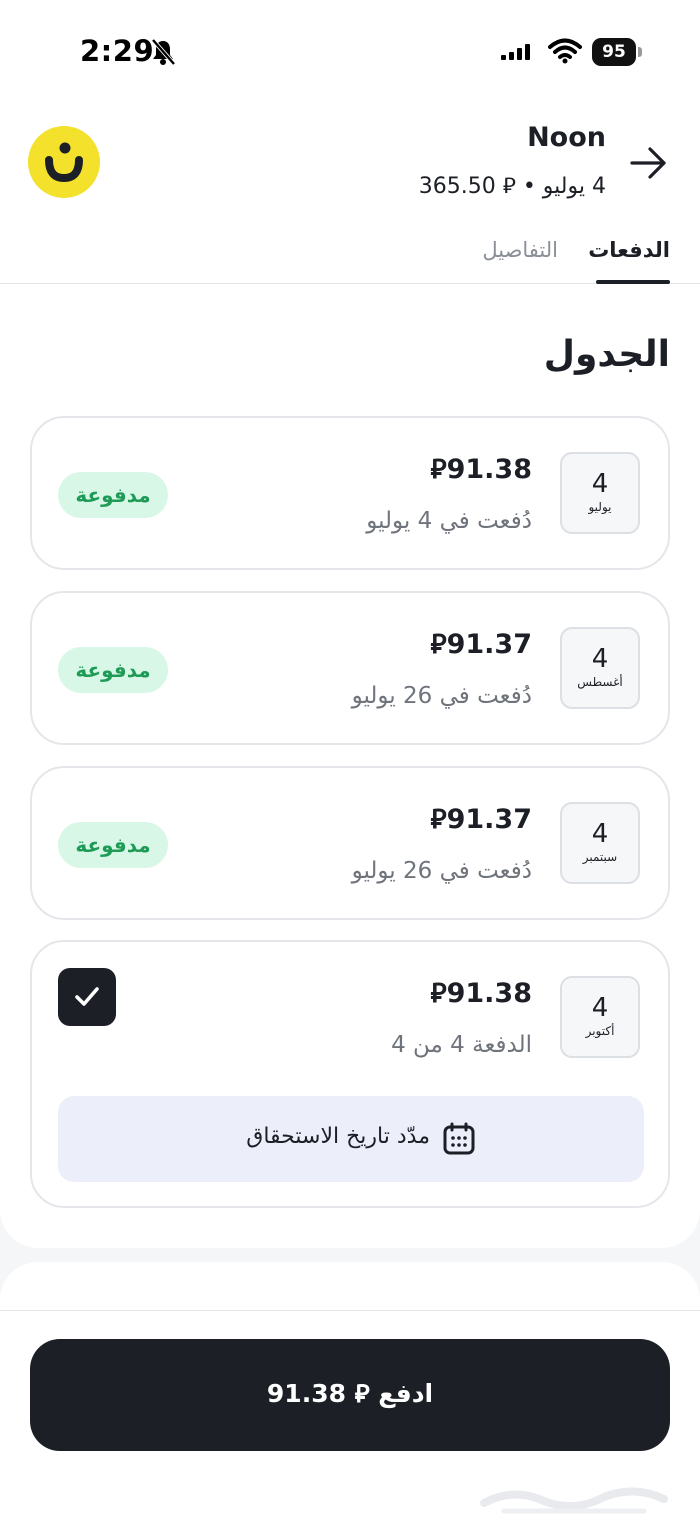  I want to click on date-box: 4 أكتوبر, so click(600, 1017).